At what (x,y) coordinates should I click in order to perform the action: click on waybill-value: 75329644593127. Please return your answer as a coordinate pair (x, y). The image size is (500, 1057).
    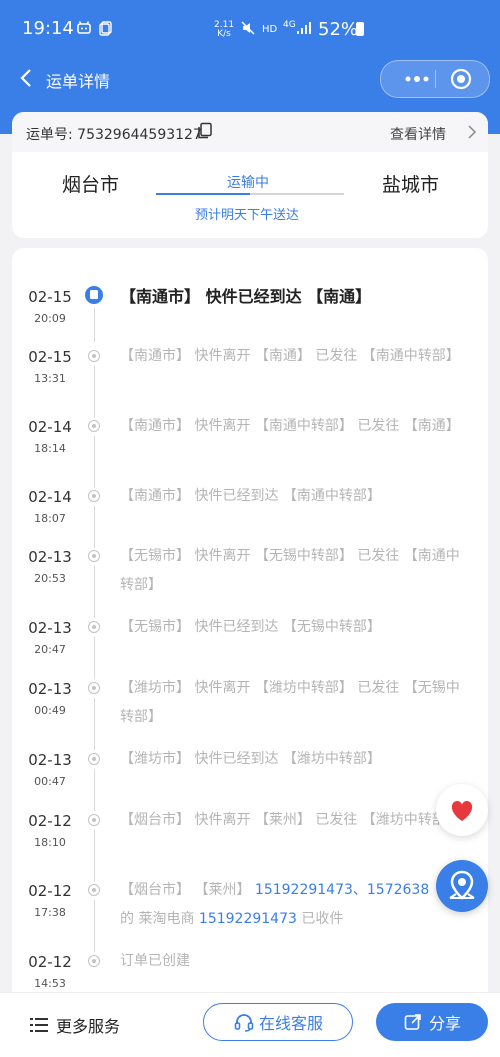
    Looking at the image, I should click on (139, 135).